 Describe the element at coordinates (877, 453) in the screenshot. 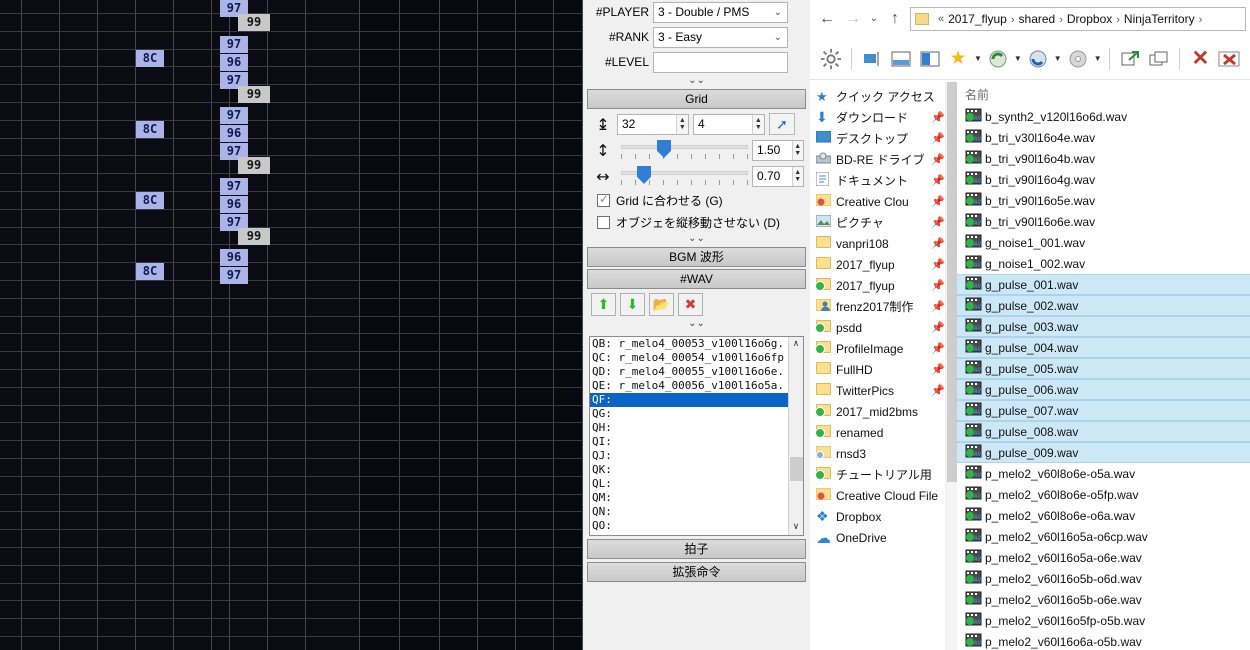

I see `nav-pane-item: rnsd3` at that location.